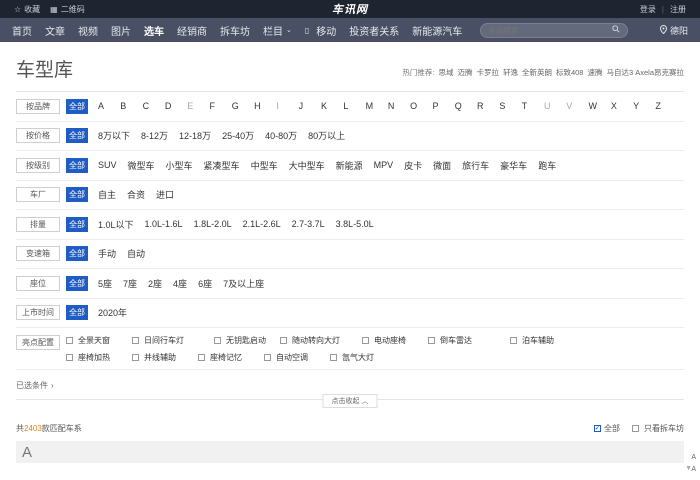 The image size is (700, 480). I want to click on hot-item: 卡罗拉, so click(487, 72).